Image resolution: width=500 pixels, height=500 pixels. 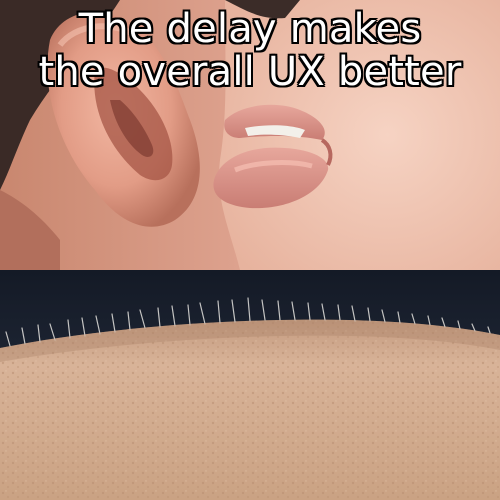 I want to click on caption-line-1: The delay makes, so click(x=250, y=29).